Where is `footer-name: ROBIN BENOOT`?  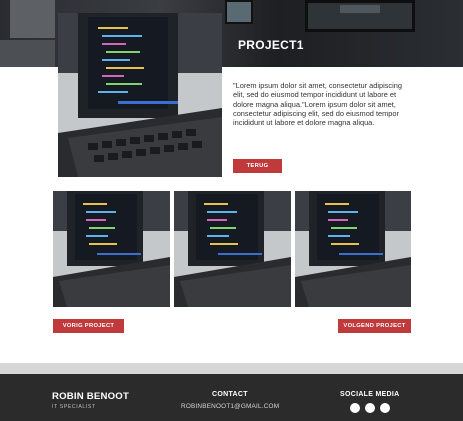 footer-name: ROBIN BENOOT is located at coordinates (91, 396).